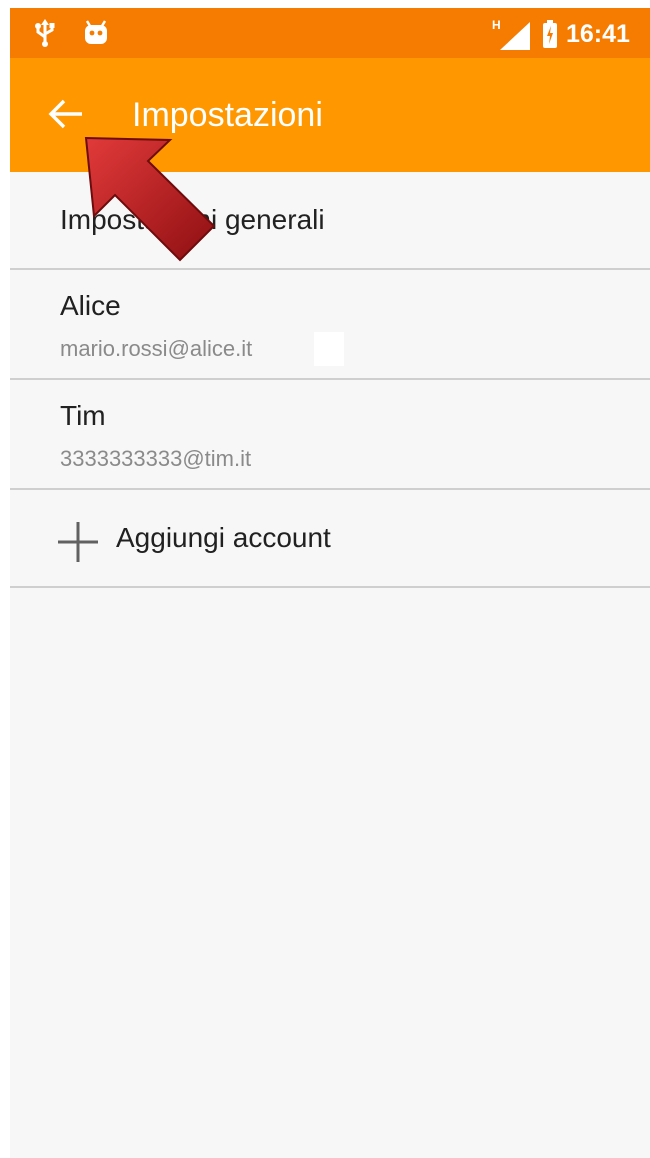  Describe the element at coordinates (83, 415) in the screenshot. I see `account-name: Tim` at that location.